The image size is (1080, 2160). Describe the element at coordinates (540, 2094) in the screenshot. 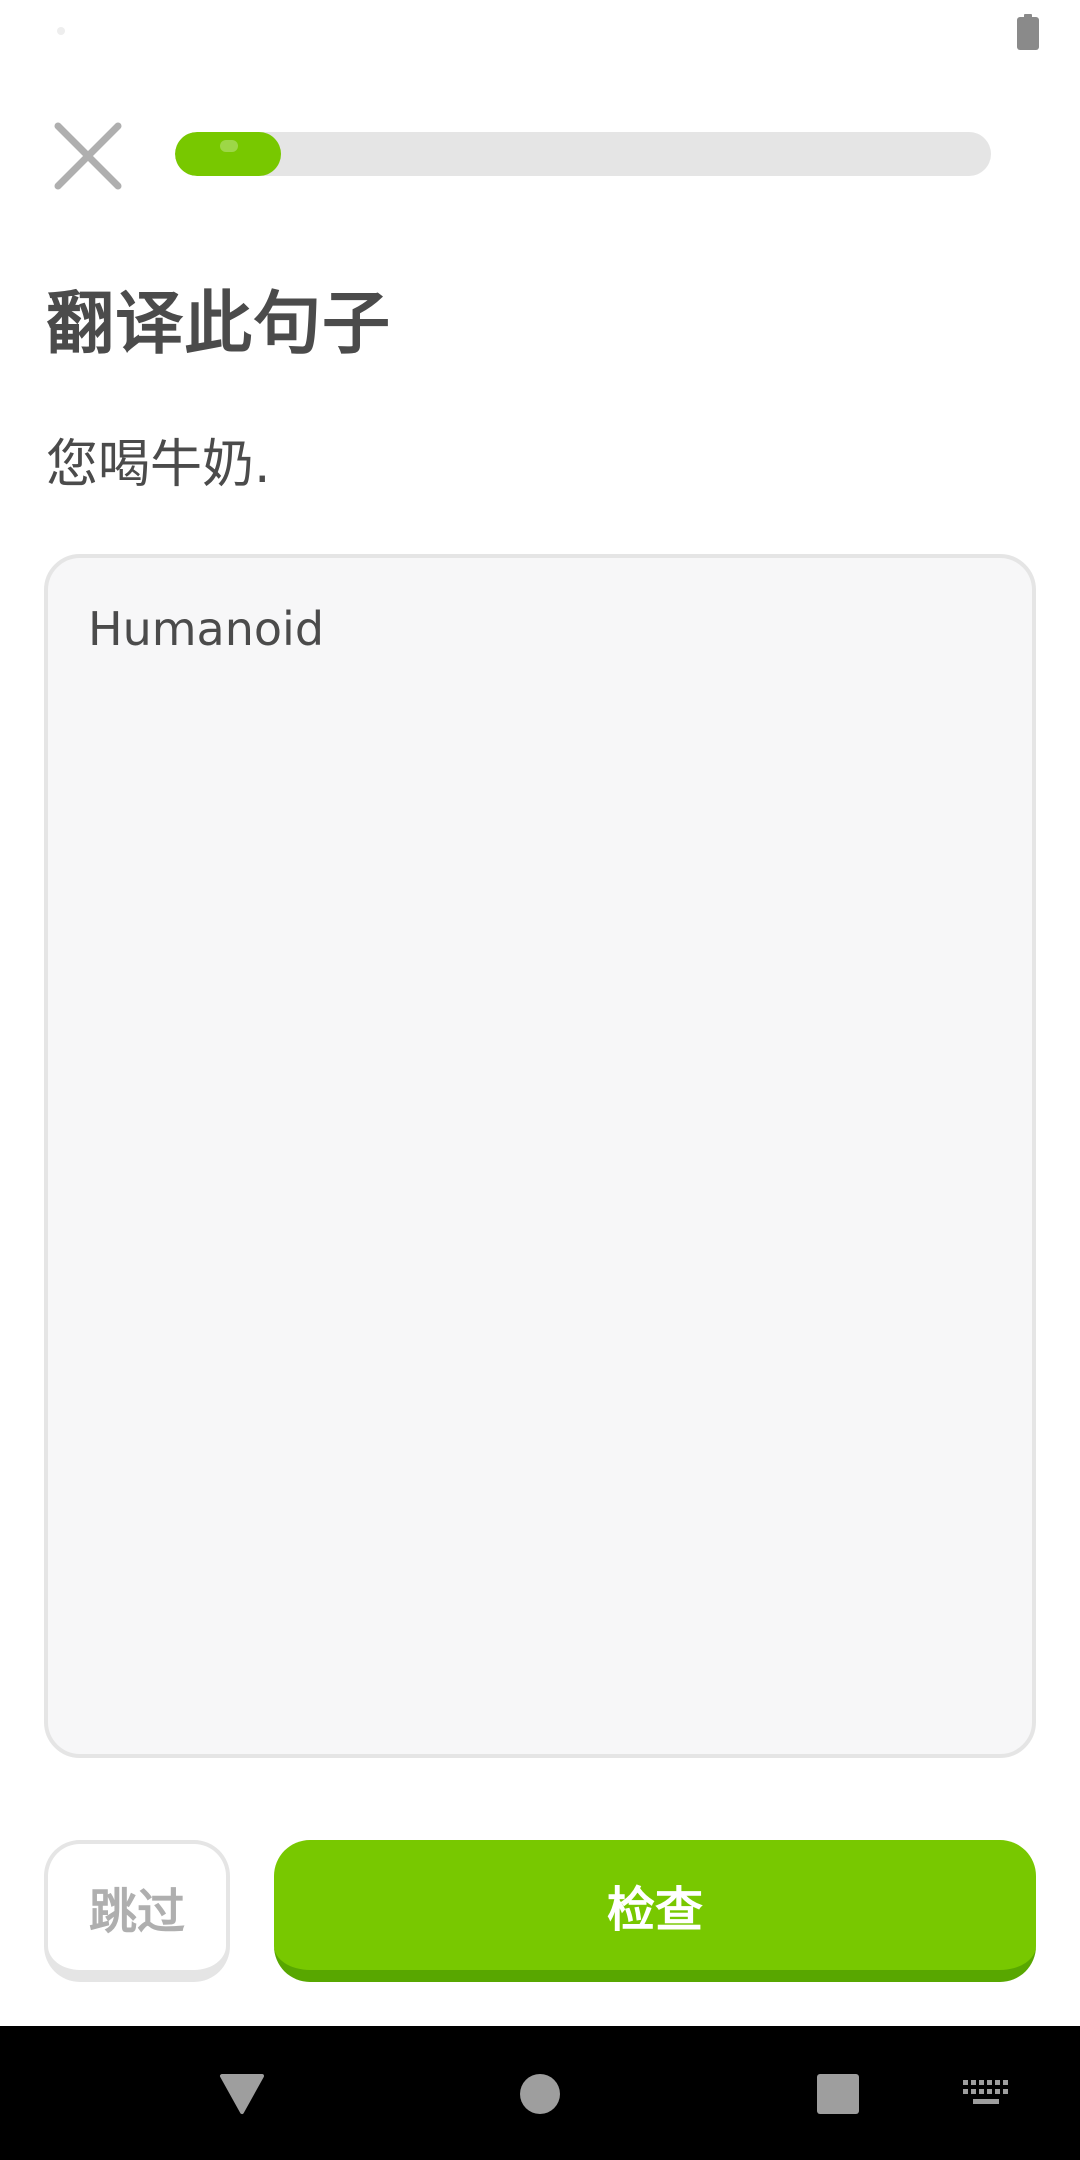

I see `circle-home-icon` at that location.